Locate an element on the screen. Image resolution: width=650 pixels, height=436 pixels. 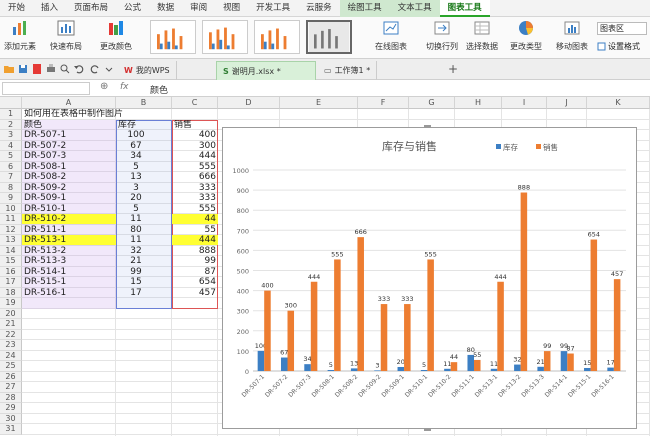
table-cell-color: DR-508-2 is located at coordinates (69, 177).